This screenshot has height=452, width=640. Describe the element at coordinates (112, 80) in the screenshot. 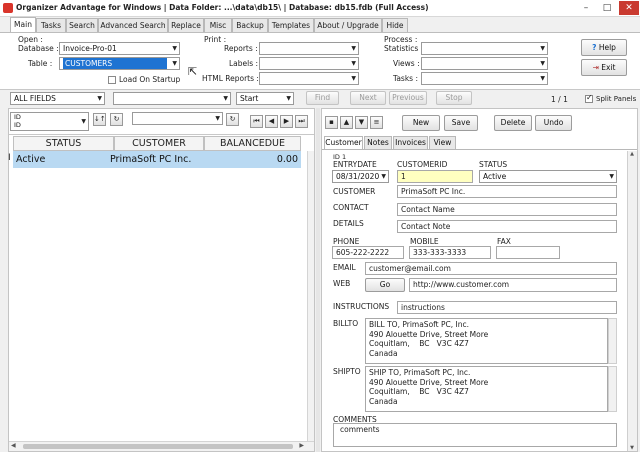

I see `load-on-startup-checkbox` at that location.